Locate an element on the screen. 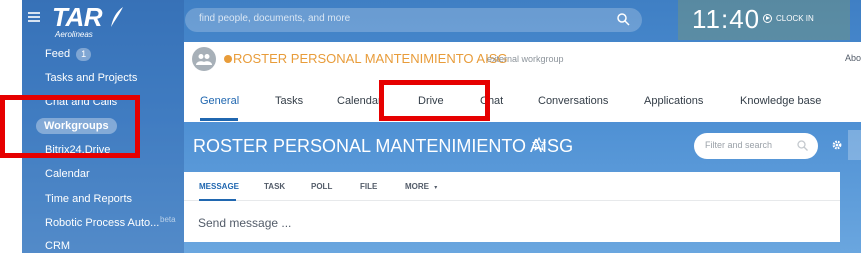 The height and width of the screenshot is (253, 861). clock-widget: 11:40 CLOCK IN is located at coordinates (764, 20).